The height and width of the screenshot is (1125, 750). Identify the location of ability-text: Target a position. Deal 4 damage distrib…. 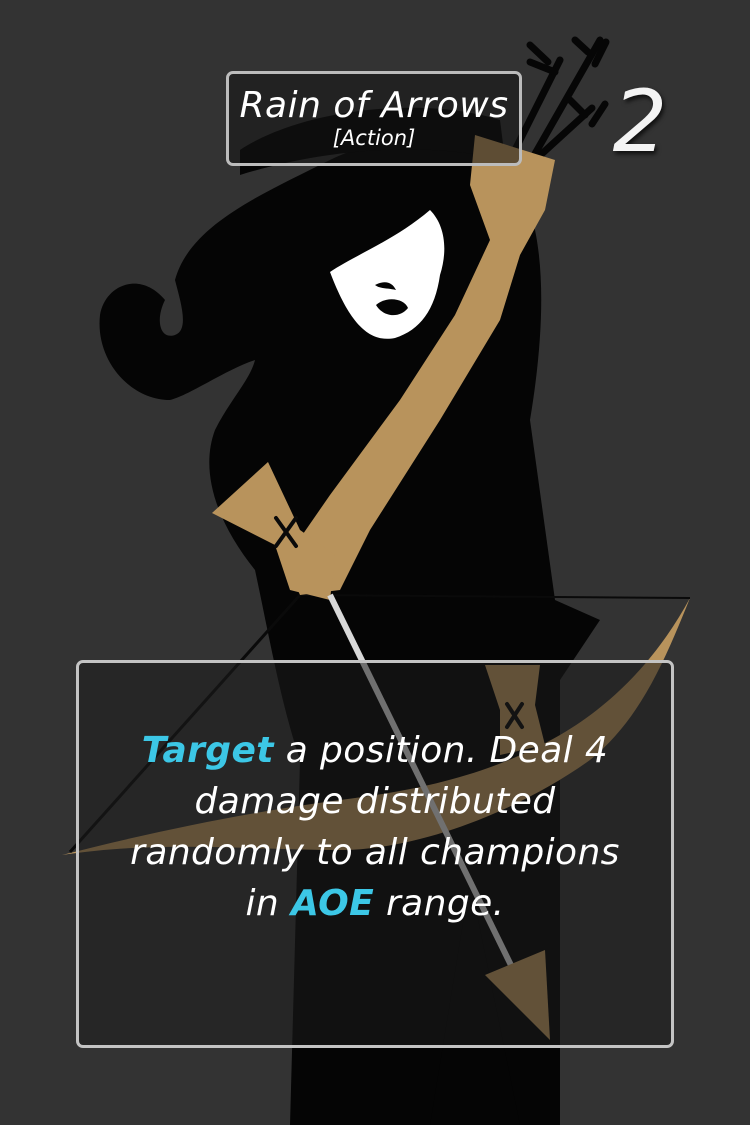
(375, 827).